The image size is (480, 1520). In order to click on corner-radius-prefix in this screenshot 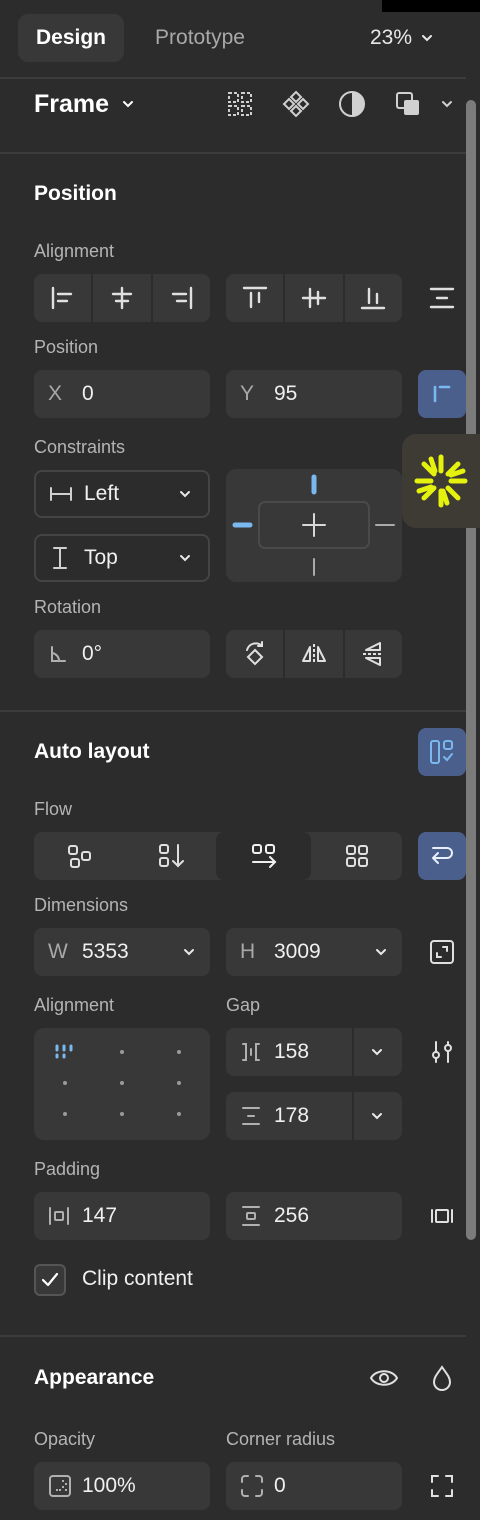, I will do `click(257, 1486)`.